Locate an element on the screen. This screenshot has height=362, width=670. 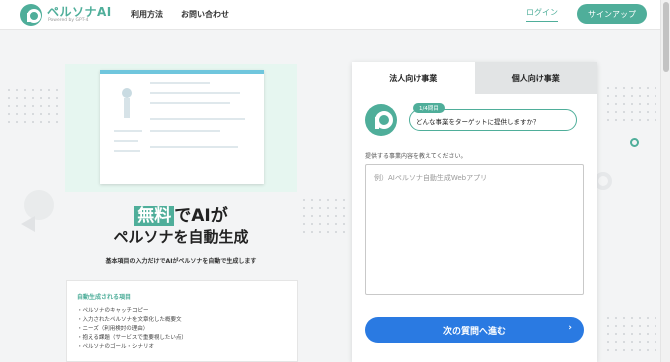
next-button-label: 次の質問へ進む is located at coordinates (474, 331).